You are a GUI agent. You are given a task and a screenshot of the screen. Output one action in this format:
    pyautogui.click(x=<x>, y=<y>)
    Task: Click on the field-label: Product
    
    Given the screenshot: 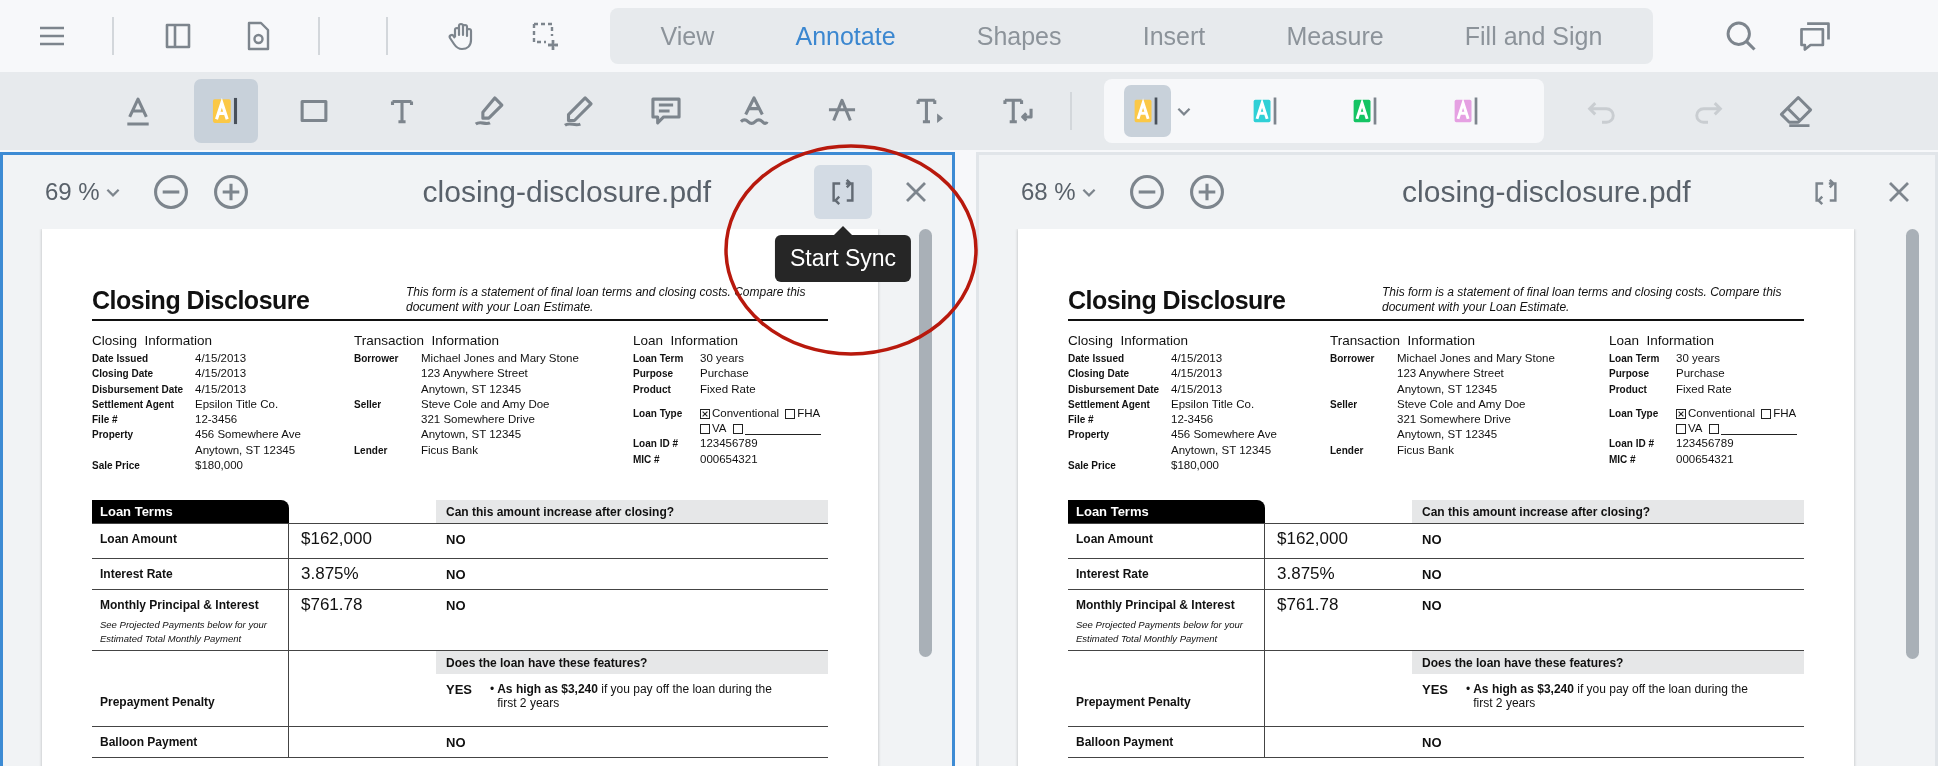 What is the action you would take?
    pyautogui.click(x=652, y=389)
    